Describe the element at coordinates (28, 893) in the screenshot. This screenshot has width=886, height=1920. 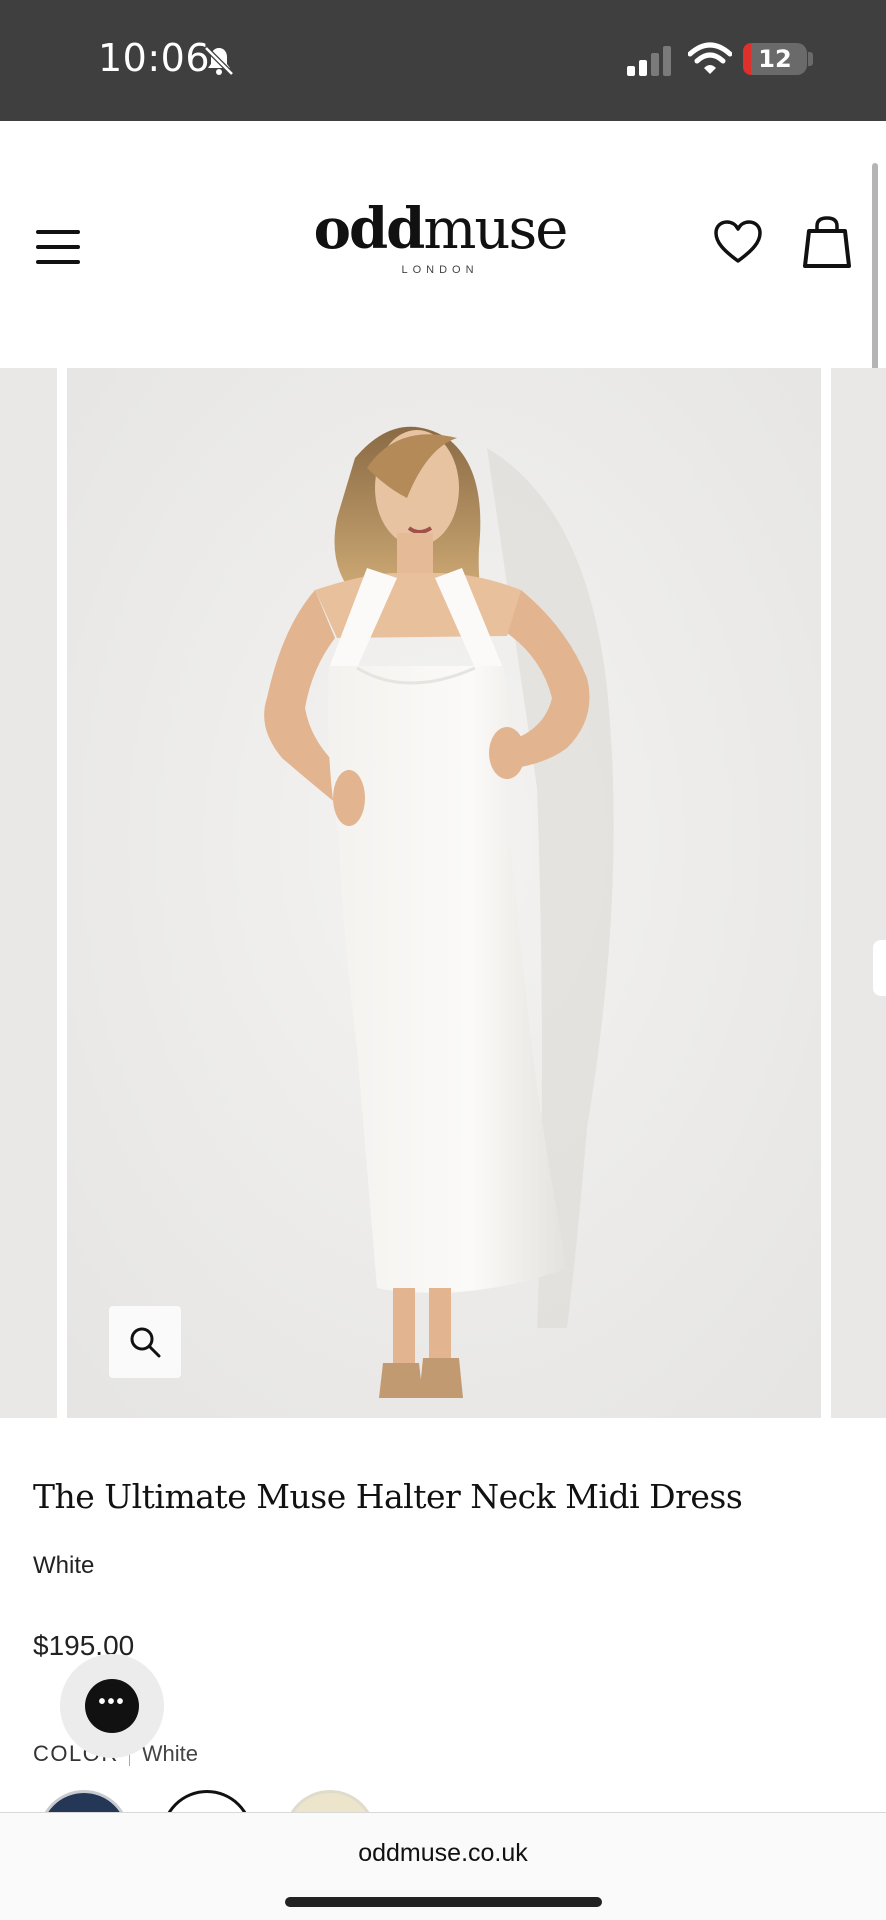
I see `gallery-previous-slide` at that location.